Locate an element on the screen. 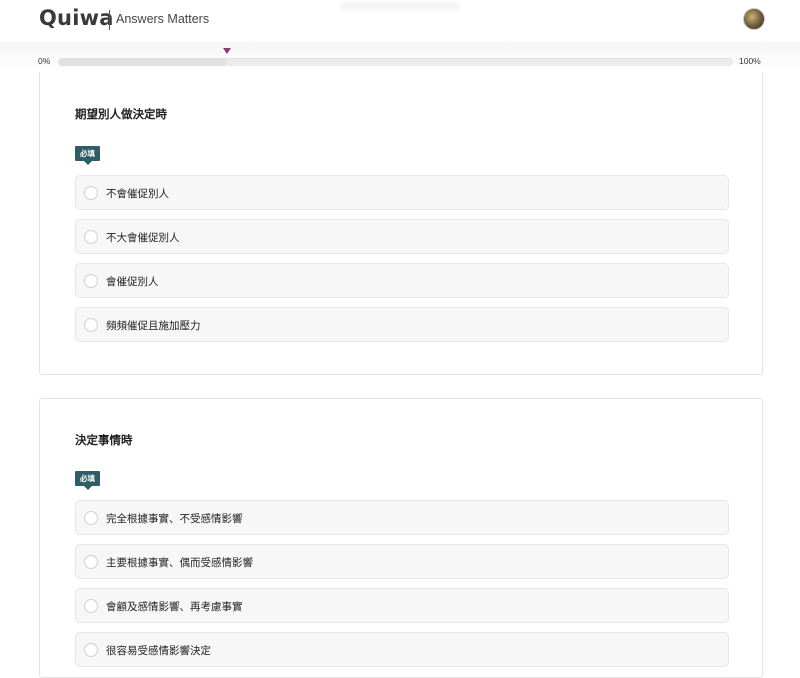 The width and height of the screenshot is (800, 678). question-title: 期望別人做決定時 is located at coordinates (121, 114).